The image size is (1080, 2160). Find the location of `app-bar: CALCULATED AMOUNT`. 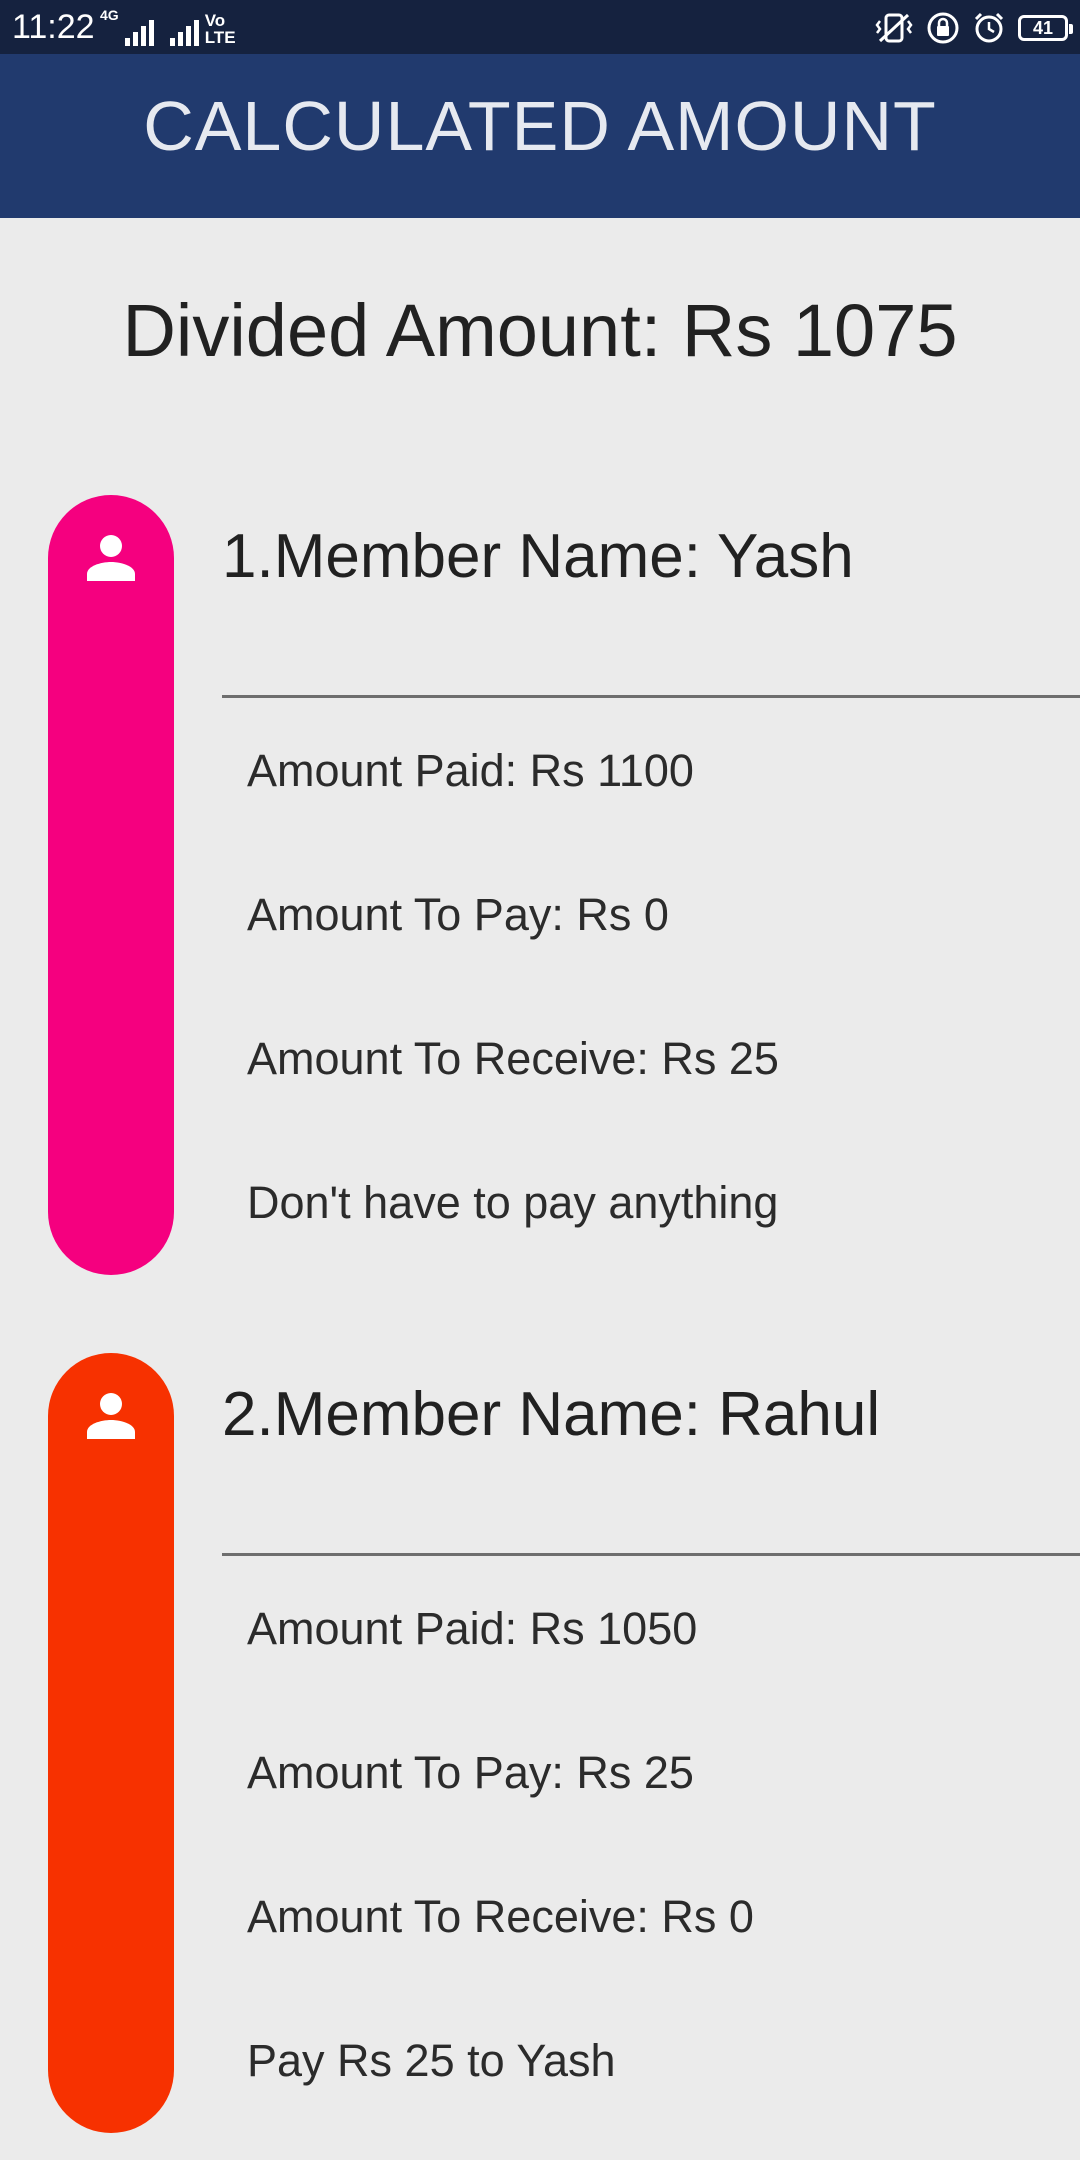

app-bar: CALCULATED AMOUNT is located at coordinates (540, 136).